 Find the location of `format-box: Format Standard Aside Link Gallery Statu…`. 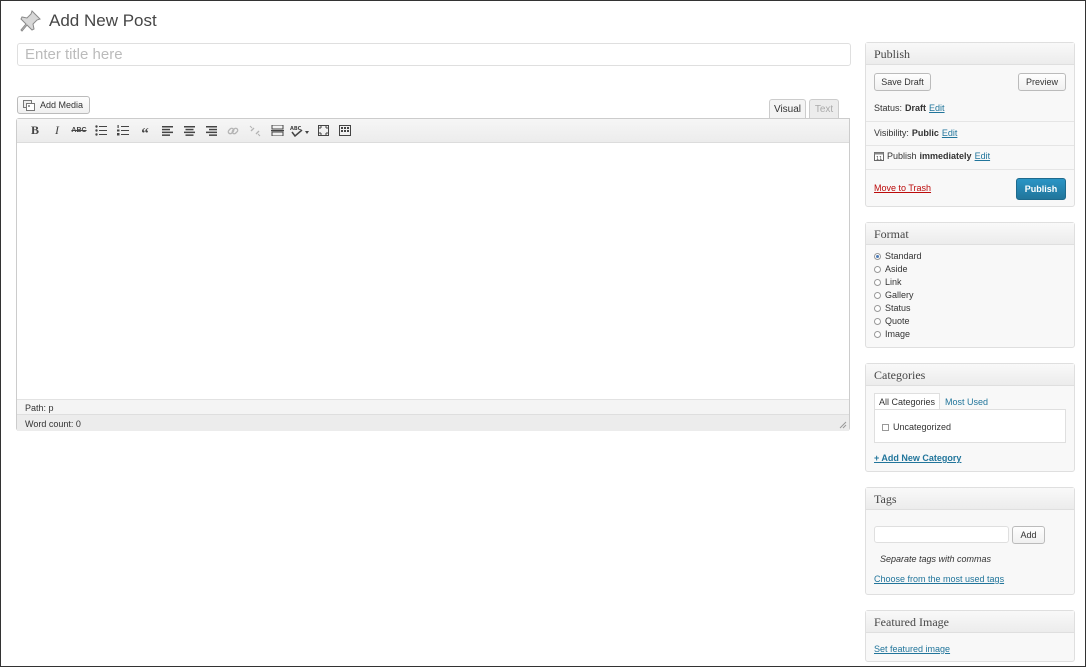

format-box: Format Standard Aside Link Gallery Statu… is located at coordinates (970, 285).